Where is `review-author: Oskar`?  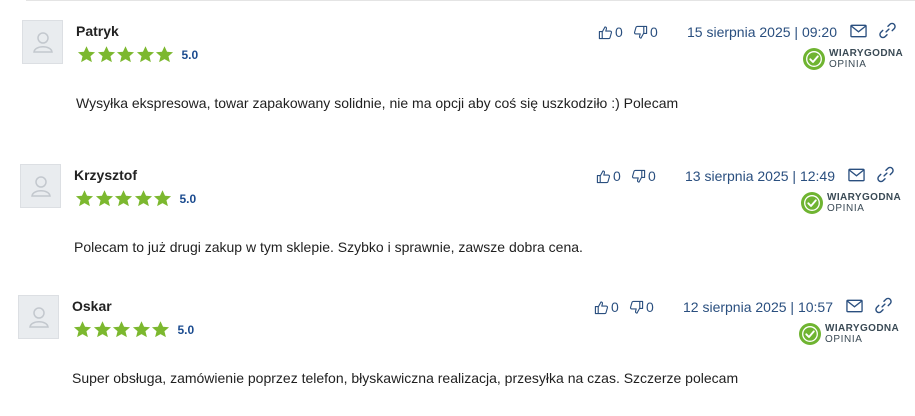
review-author: Oskar is located at coordinates (92, 306).